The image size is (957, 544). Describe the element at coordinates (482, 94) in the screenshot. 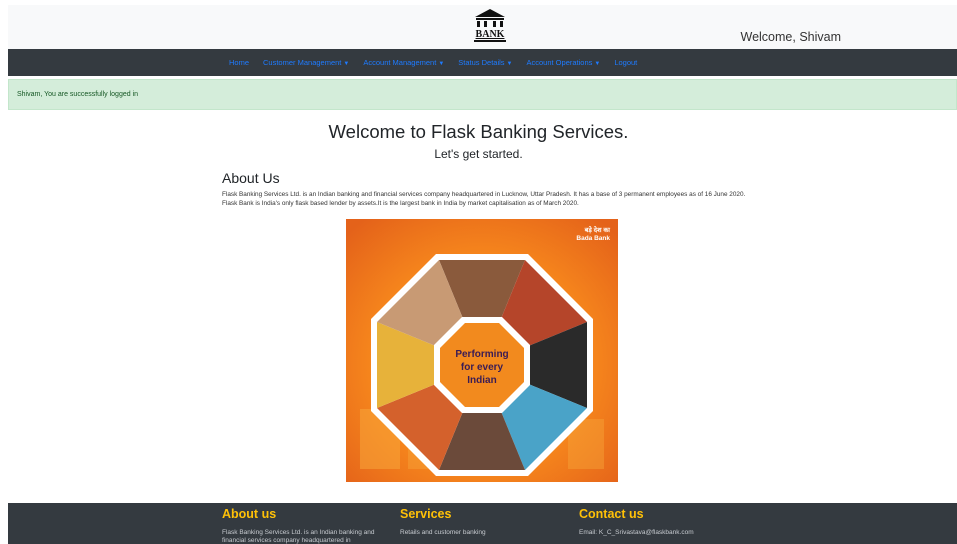

I see `login-success-alert: Shivam, You are successfully logged in` at that location.